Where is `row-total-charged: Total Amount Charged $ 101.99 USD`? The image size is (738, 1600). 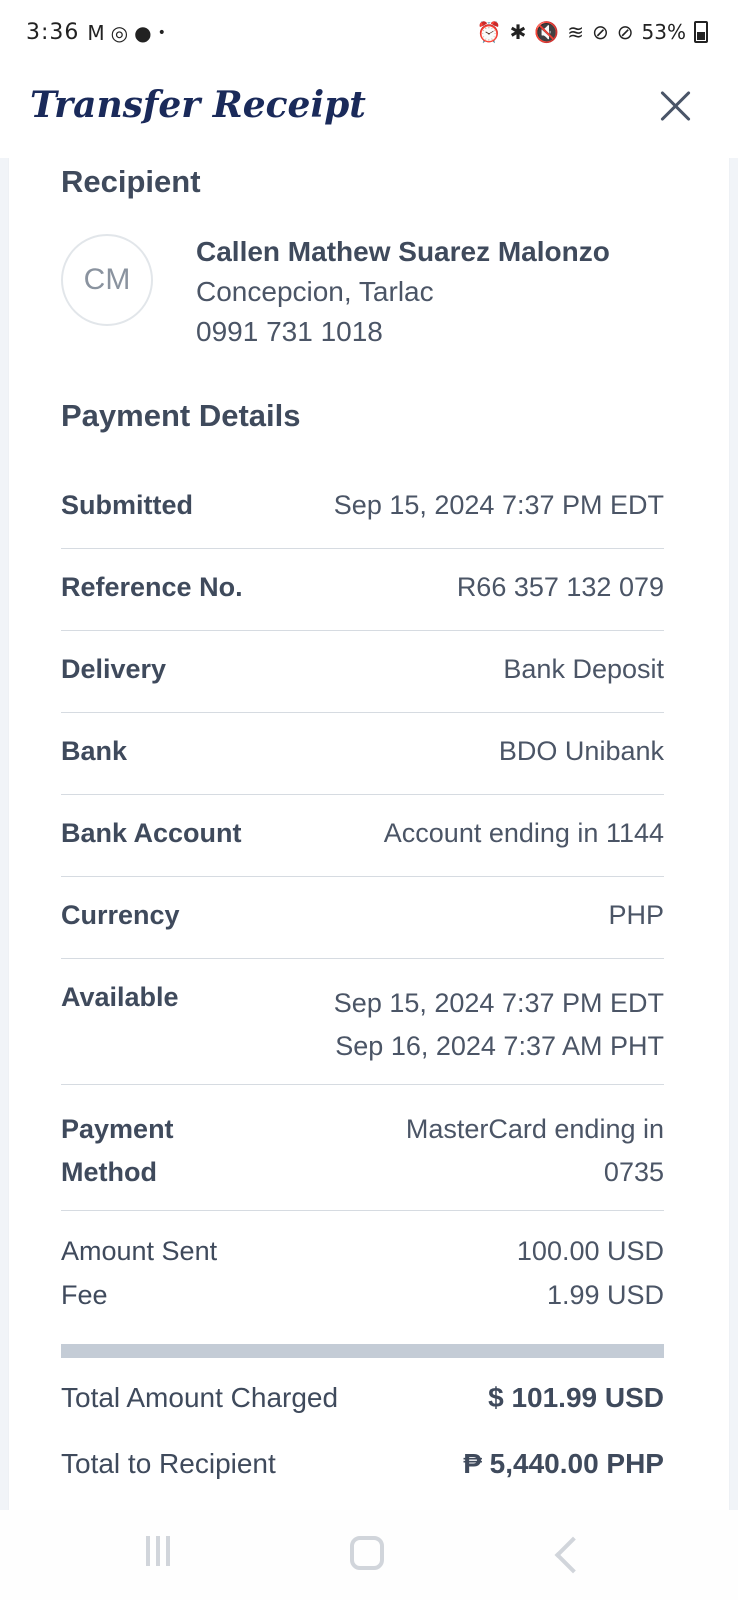 row-total-charged: Total Amount Charged $ 101.99 USD is located at coordinates (362, 1404).